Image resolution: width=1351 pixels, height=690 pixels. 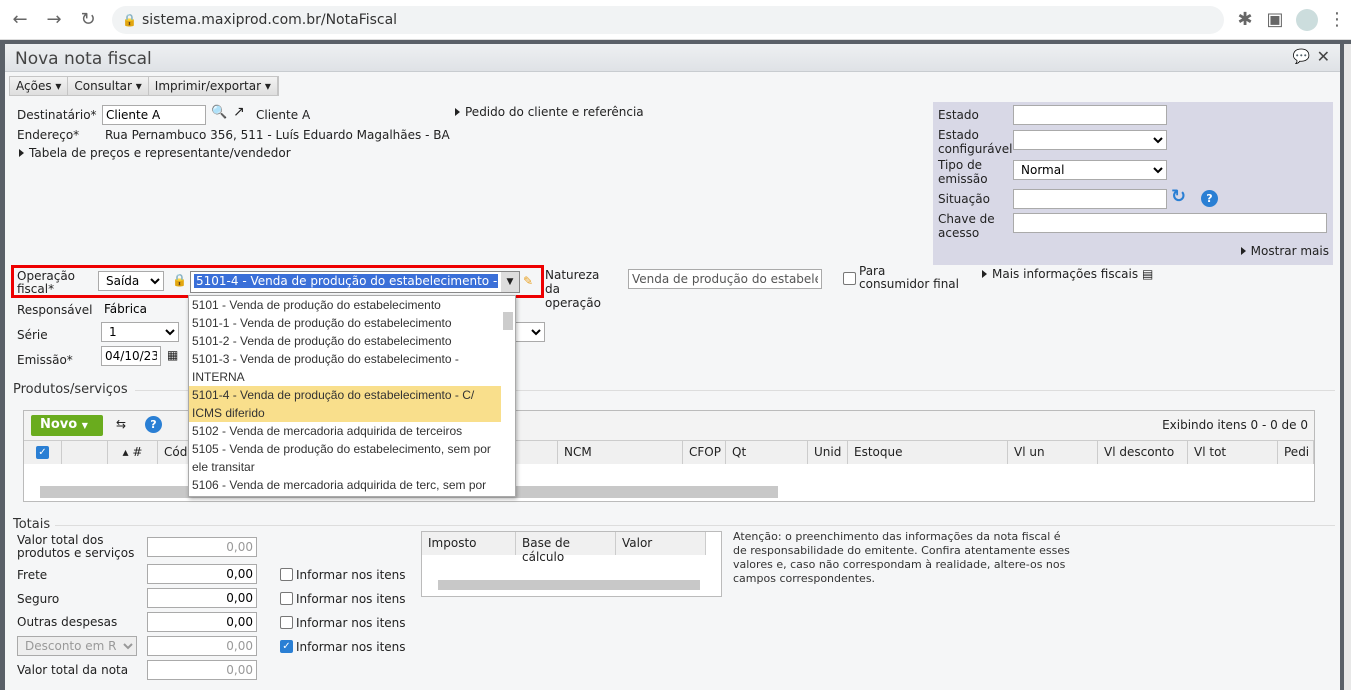 What do you see at coordinates (566, 548) in the screenshot?
I see `column-header: Base de cálculo` at bounding box center [566, 548].